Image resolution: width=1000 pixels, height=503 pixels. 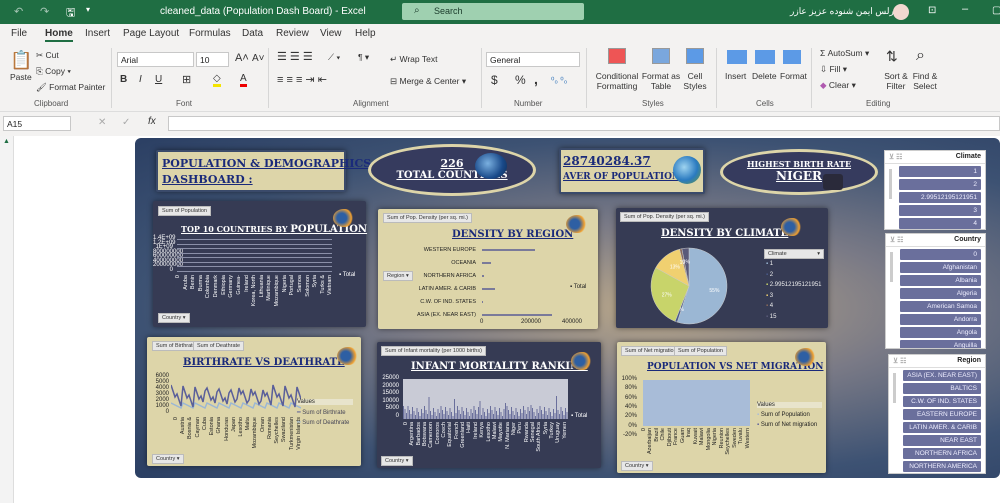 I want to click on format-painter-button: 🖌 Format Painter, so click(x=70, y=87).